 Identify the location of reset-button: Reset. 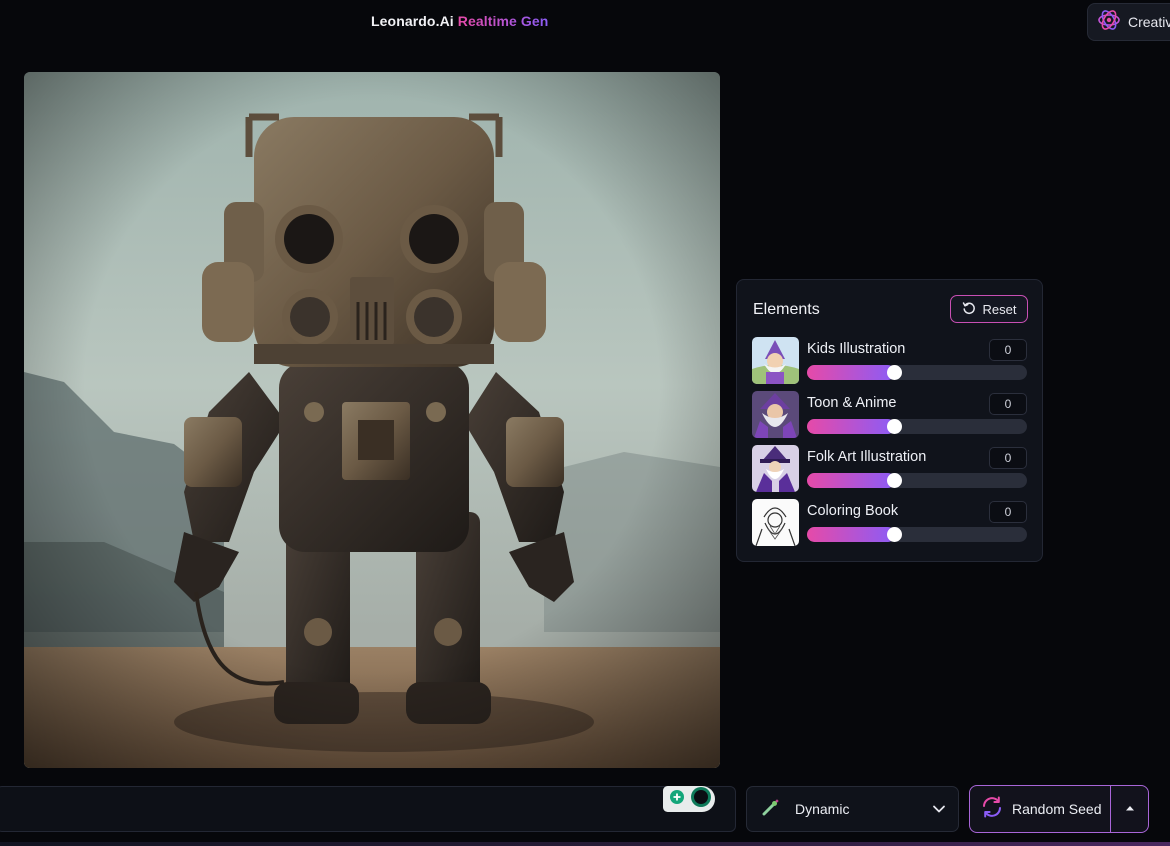
(989, 309).